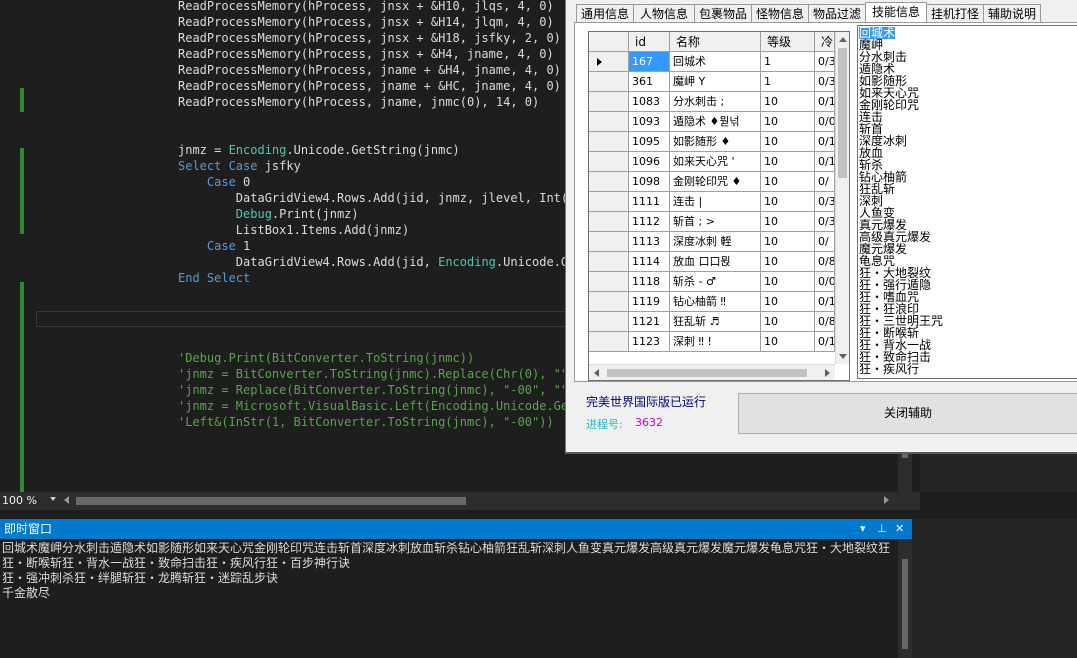 The height and width of the screenshot is (658, 1077). I want to click on tab-4: 物品过滤, so click(837, 13).